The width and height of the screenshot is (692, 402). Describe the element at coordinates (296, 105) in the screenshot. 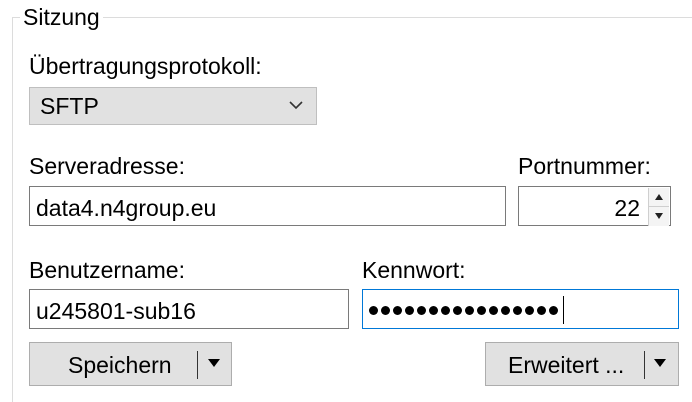

I see `chevron-down-icon` at that location.